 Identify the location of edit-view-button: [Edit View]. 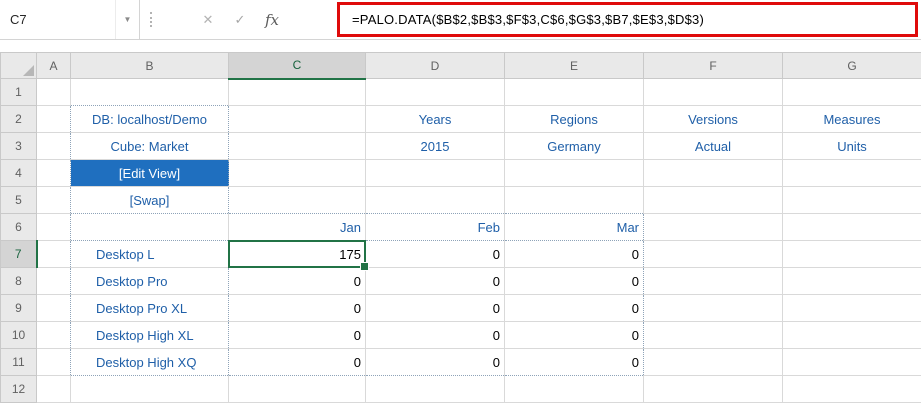
(149, 173).